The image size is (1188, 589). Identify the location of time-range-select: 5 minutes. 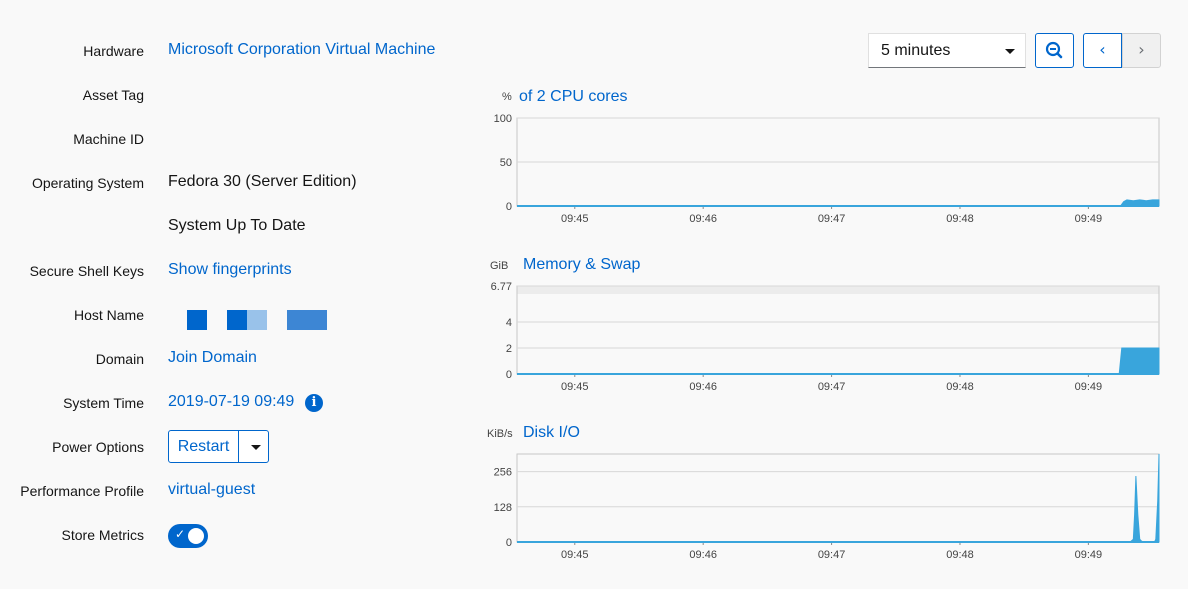
(947, 50).